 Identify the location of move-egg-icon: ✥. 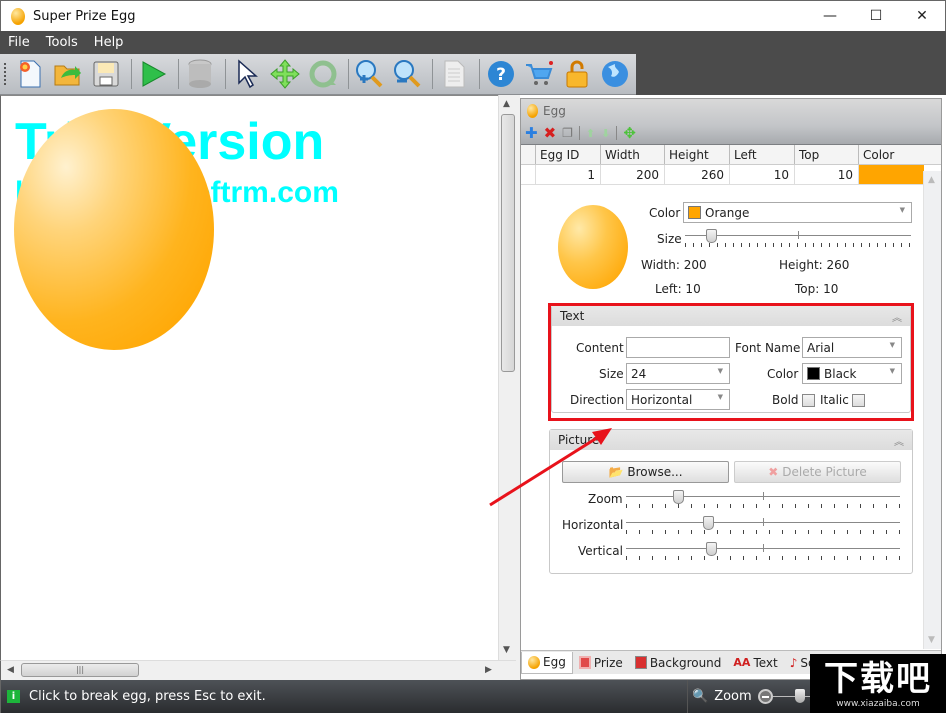
(629, 133).